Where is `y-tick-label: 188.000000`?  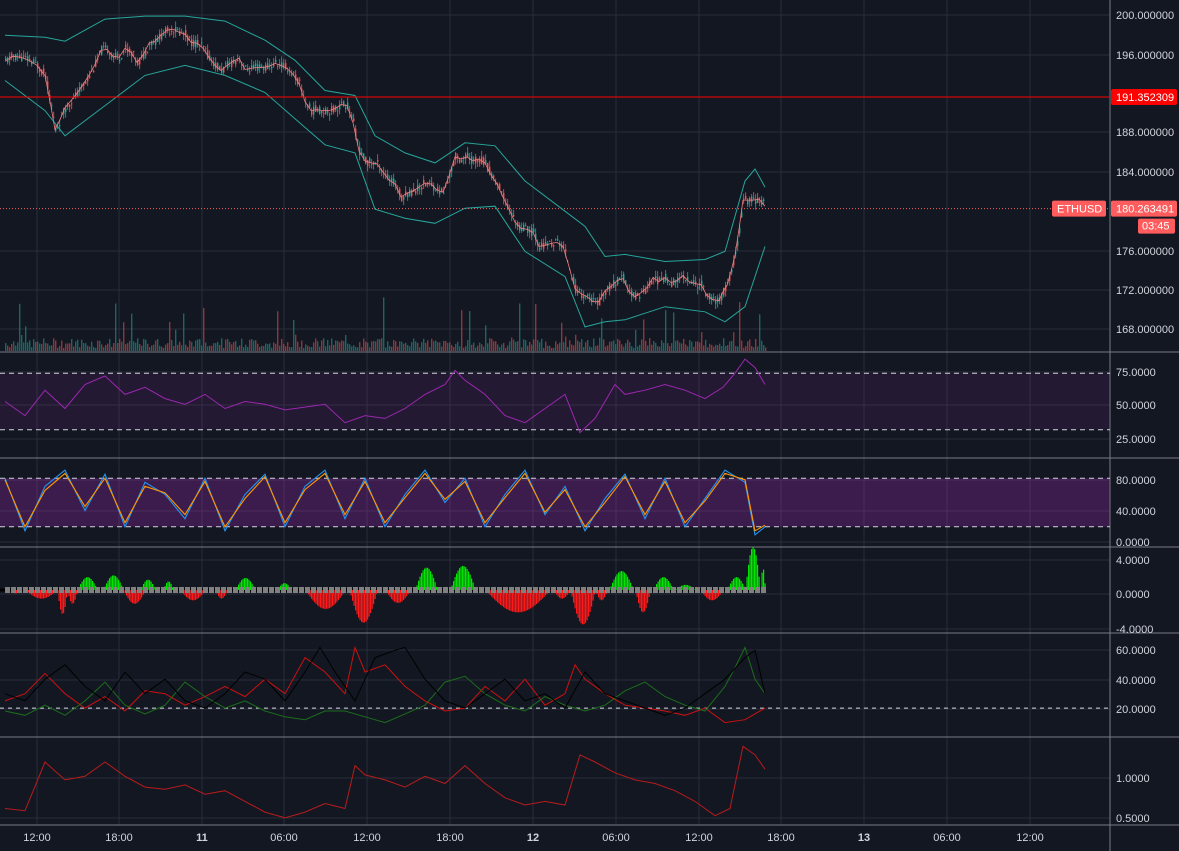 y-tick-label: 188.000000 is located at coordinates (1145, 133).